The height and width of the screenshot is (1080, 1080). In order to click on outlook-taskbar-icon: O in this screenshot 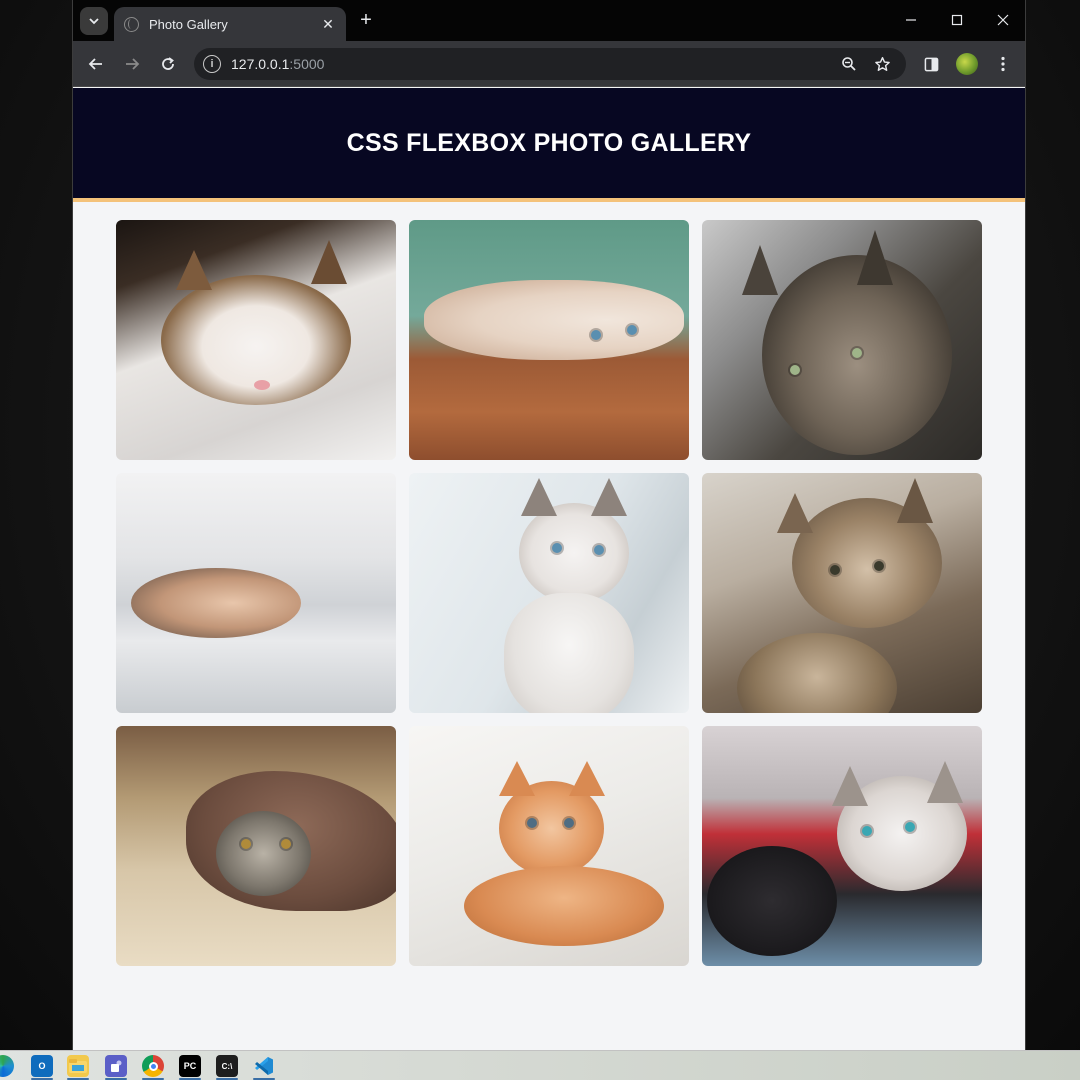, I will do `click(42, 1066)`.